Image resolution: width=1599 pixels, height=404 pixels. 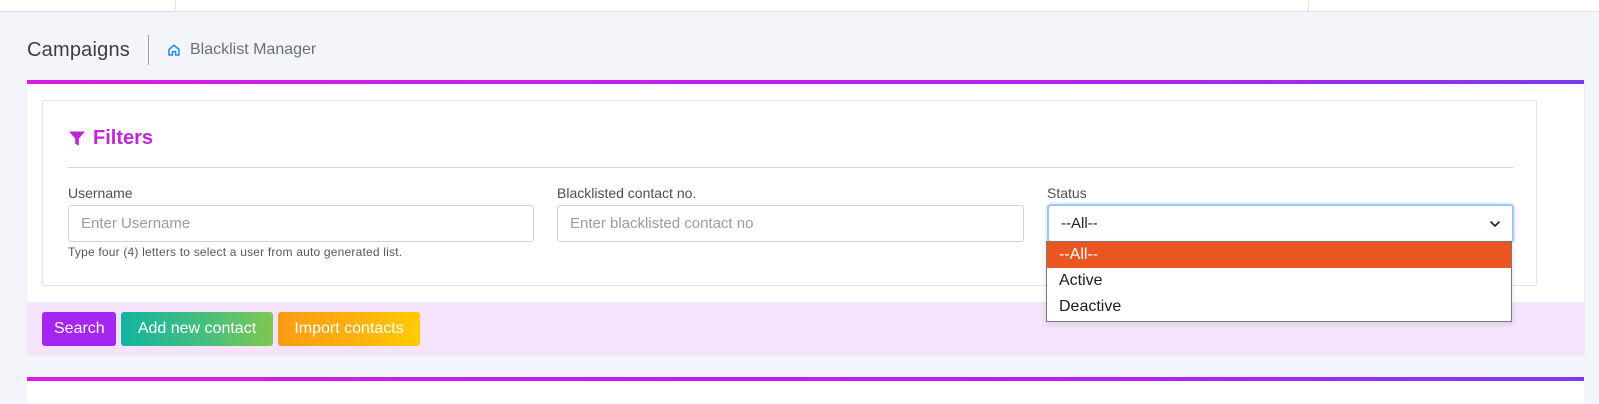 I want to click on page-header: Campaigns Blacklist Manager, so click(x=171, y=50).